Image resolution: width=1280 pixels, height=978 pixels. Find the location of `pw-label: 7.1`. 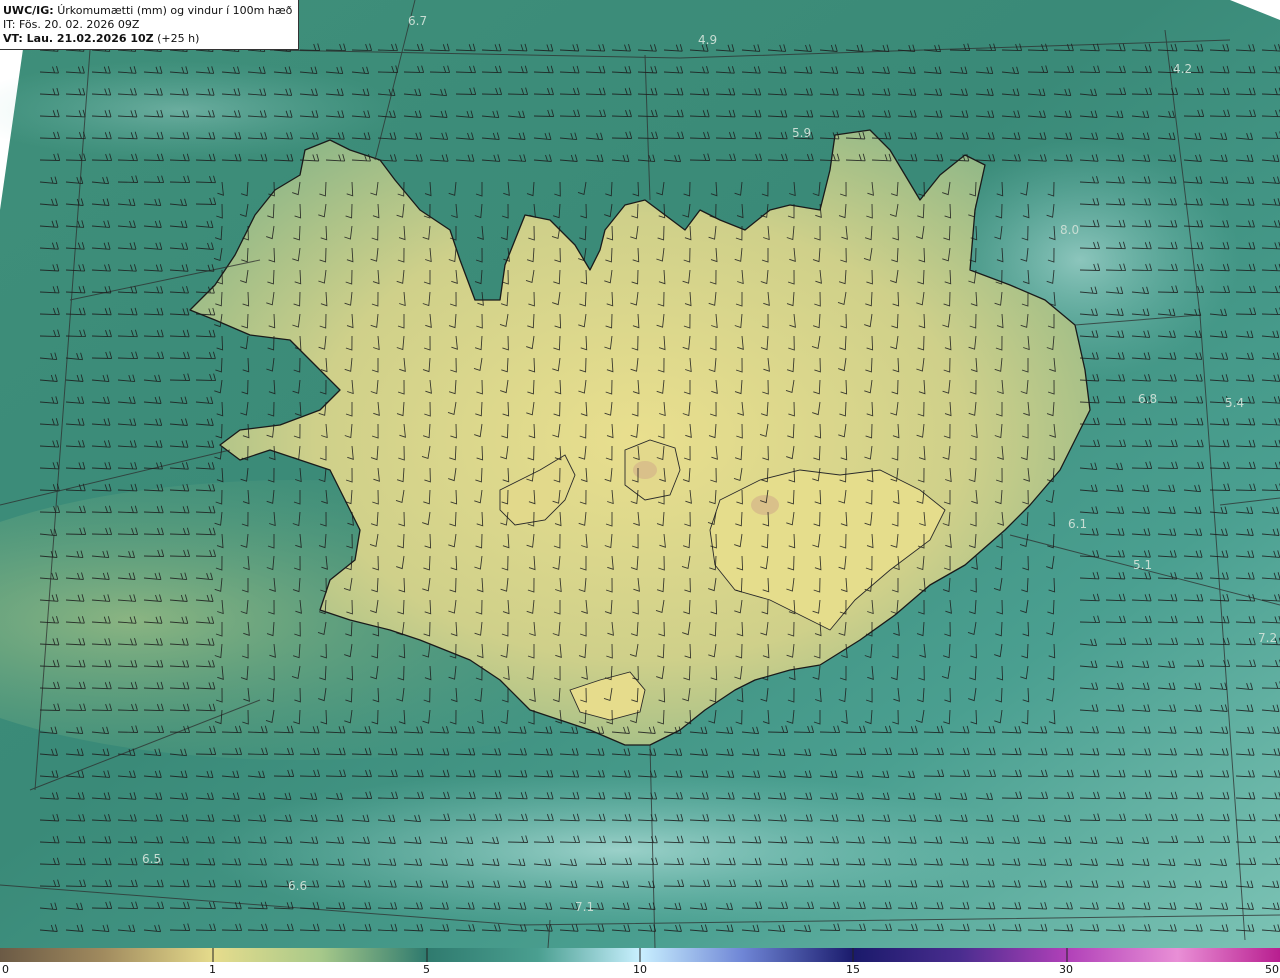

pw-label: 7.1 is located at coordinates (584, 907).